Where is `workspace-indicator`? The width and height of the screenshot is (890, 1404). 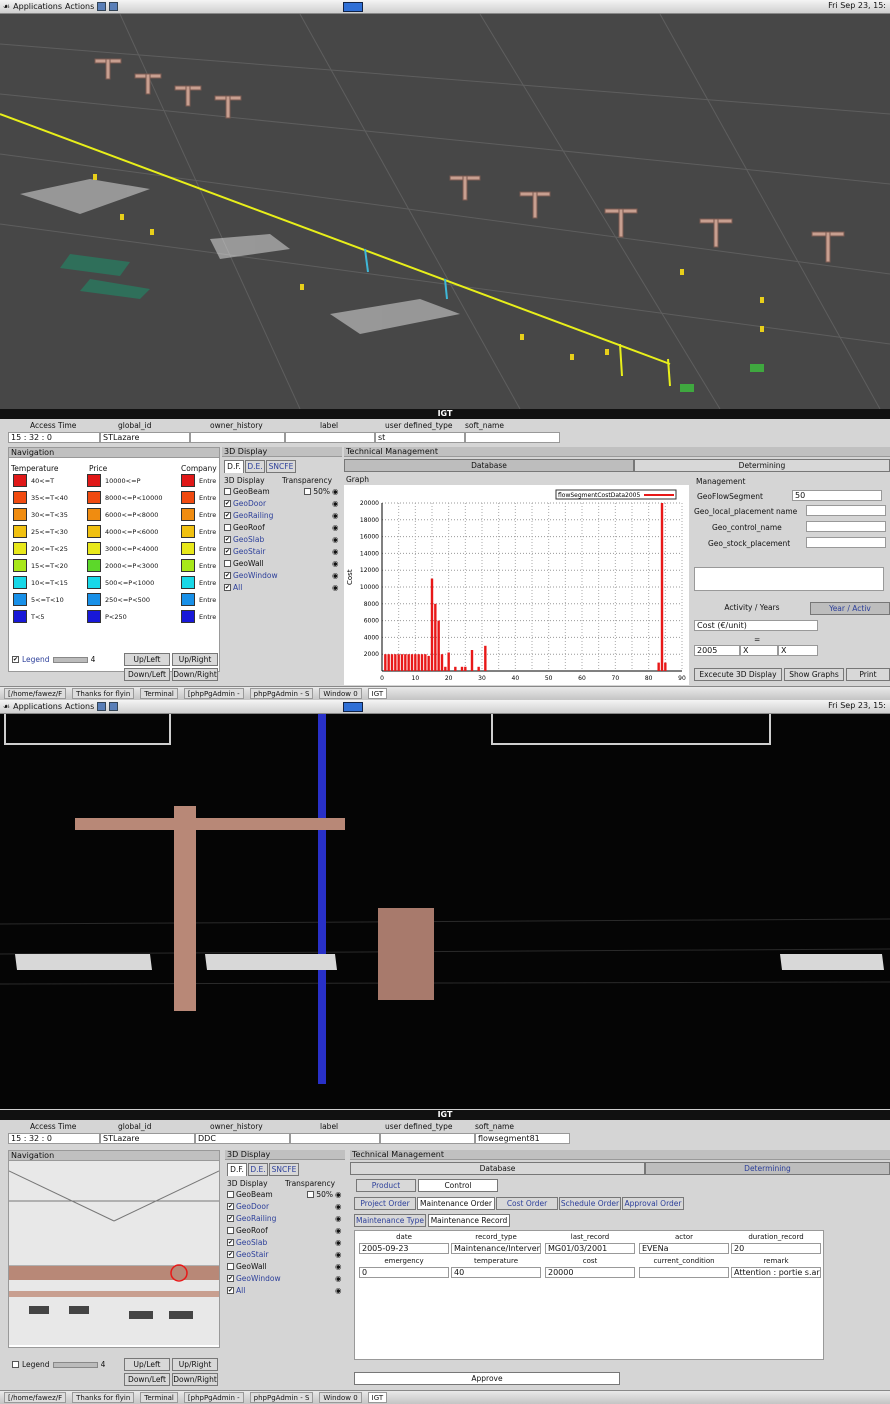 workspace-indicator is located at coordinates (353, 7).